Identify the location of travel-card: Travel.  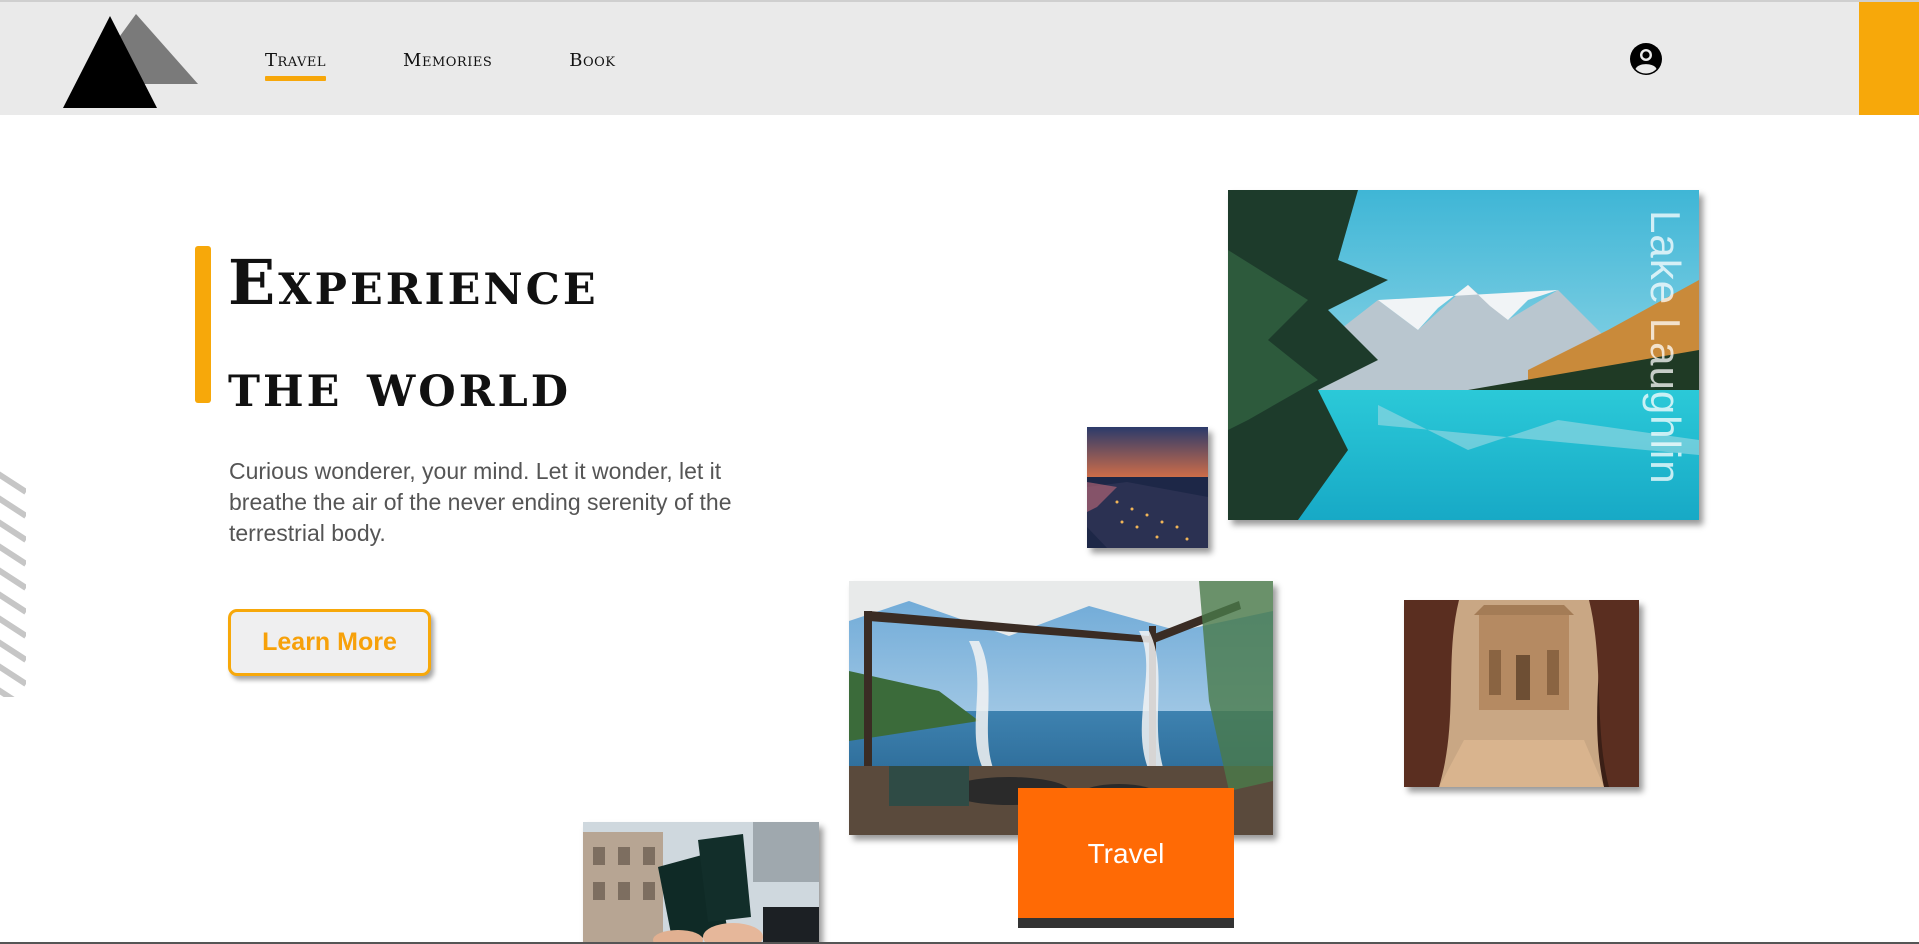
(1126, 858).